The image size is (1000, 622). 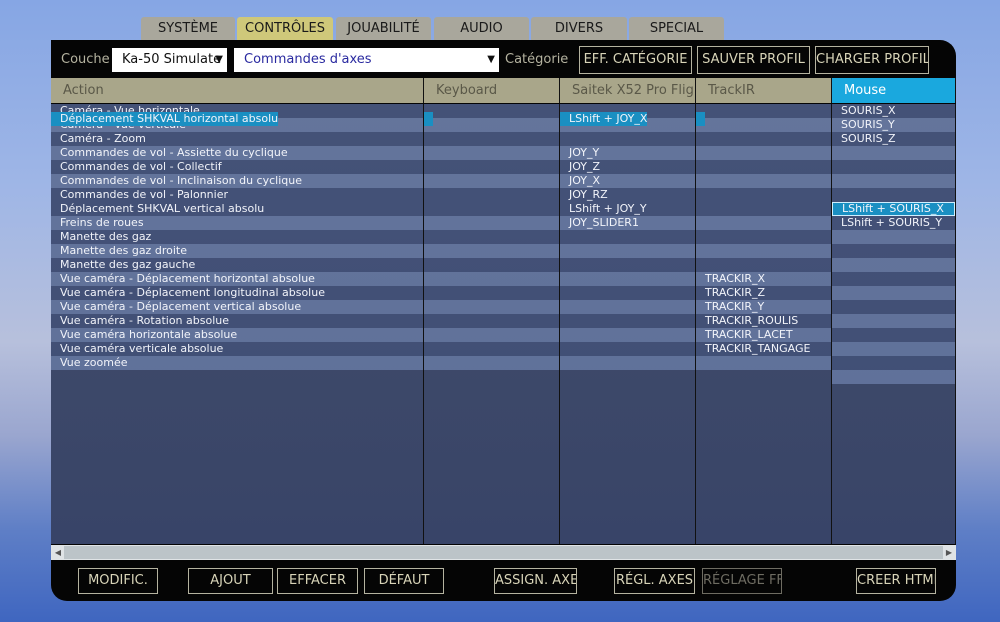 I want to click on column-header-keyboard: Keyboard, so click(x=492, y=90).